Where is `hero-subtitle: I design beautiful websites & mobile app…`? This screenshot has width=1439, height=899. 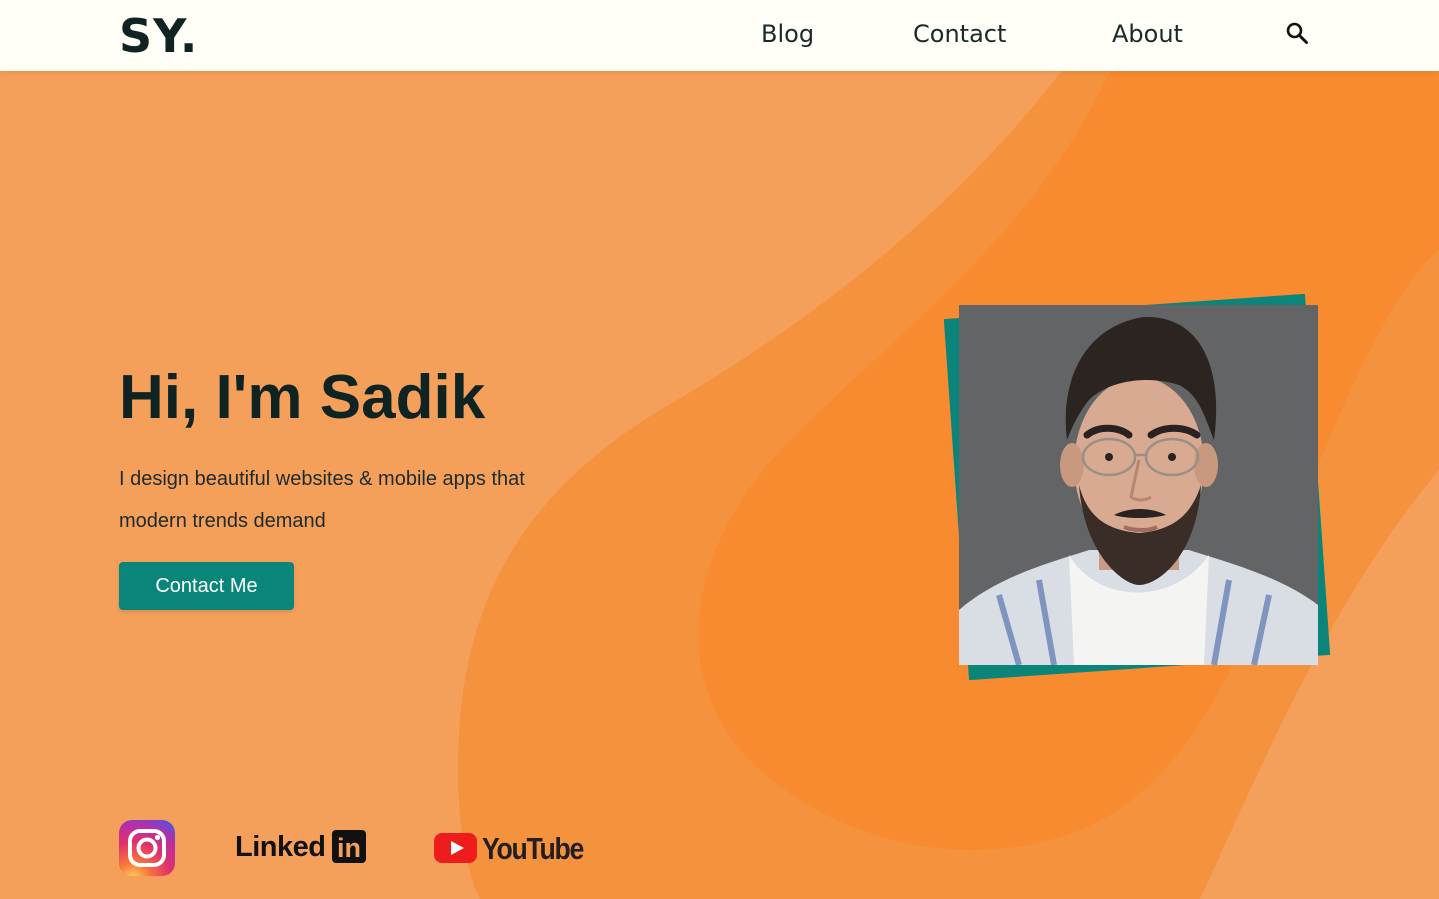
hero-subtitle: I design beautiful websites & mobile app… is located at coordinates (322, 500).